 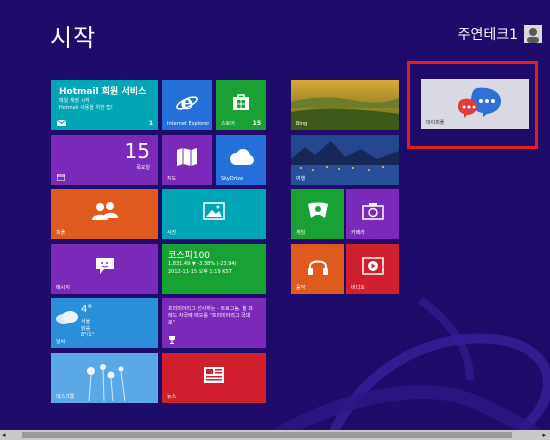 What do you see at coordinates (189, 256) in the screenshot?
I see `finance-title: 코스피100` at bounding box center [189, 256].